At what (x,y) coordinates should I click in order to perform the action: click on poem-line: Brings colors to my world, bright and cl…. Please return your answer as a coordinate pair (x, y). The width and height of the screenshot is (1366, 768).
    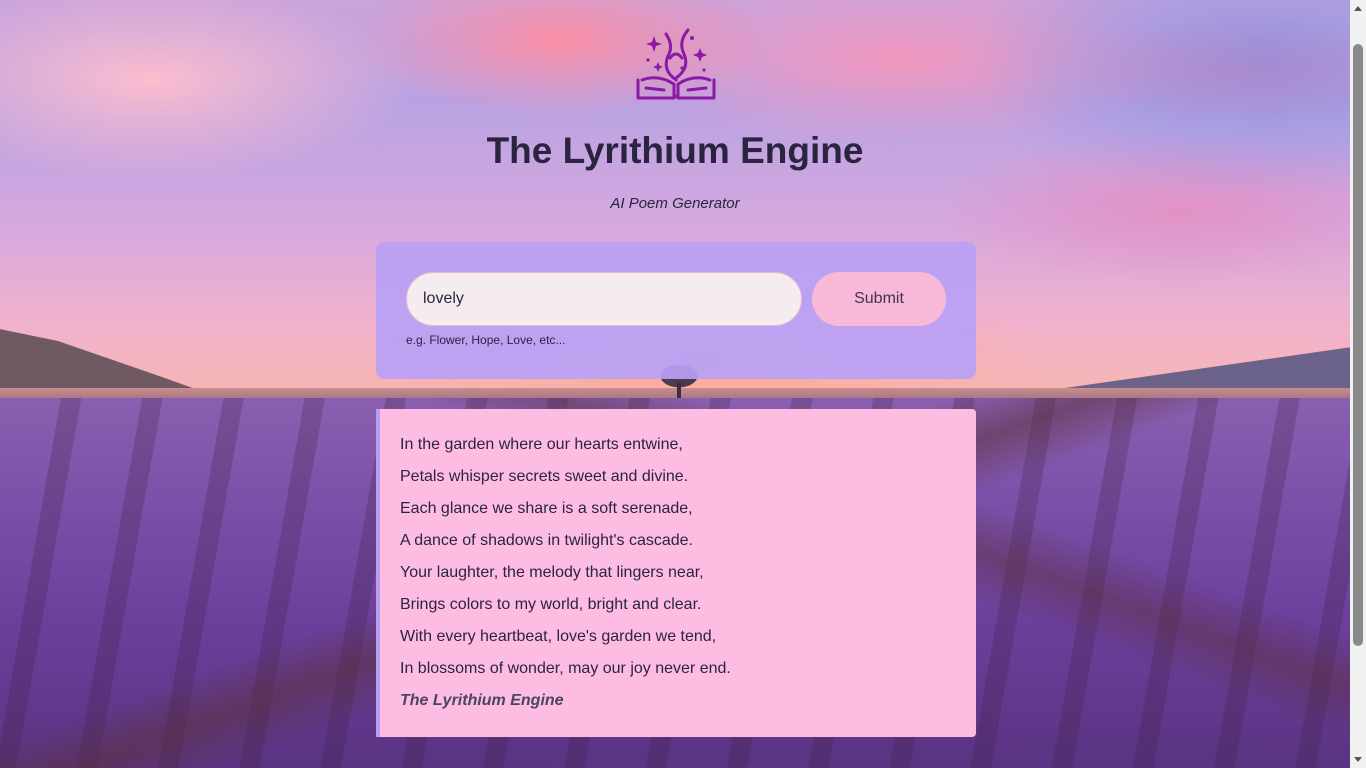
    Looking at the image, I should click on (551, 604).